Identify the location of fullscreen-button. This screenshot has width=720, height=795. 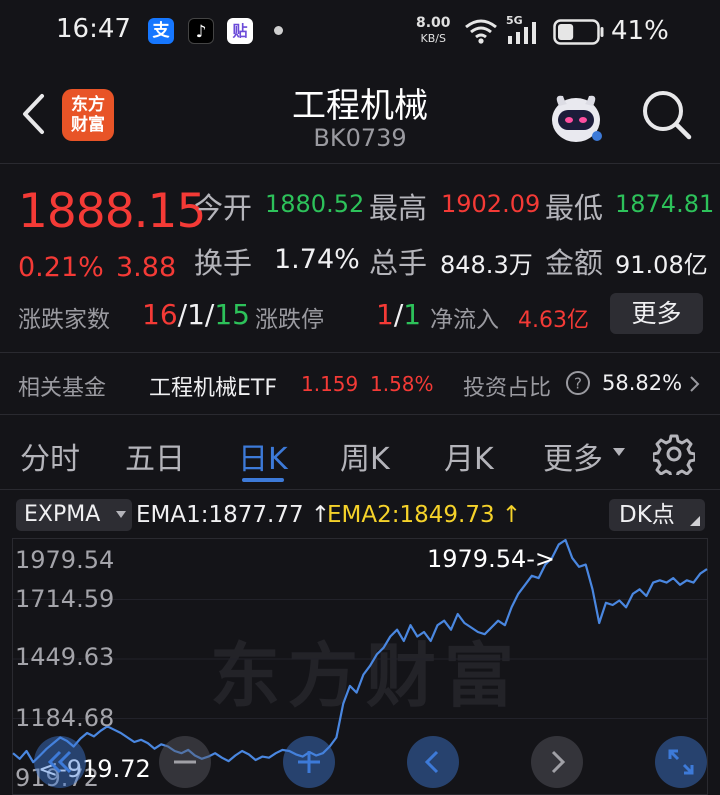
(681, 762).